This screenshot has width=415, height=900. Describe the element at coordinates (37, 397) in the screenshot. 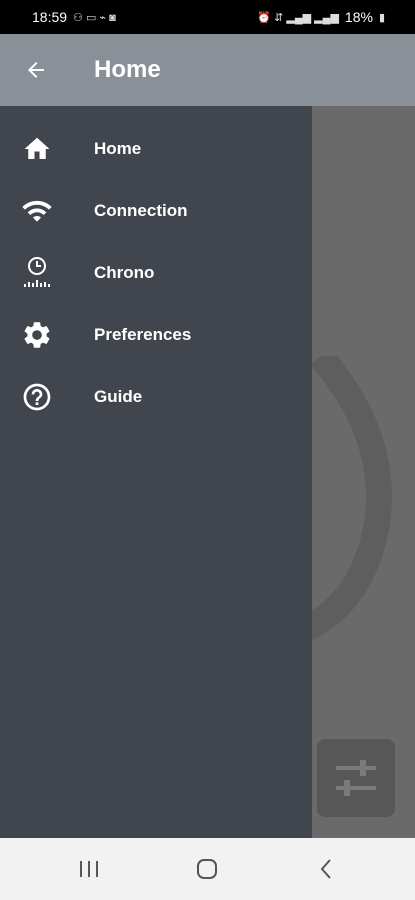

I see `help-icon` at that location.